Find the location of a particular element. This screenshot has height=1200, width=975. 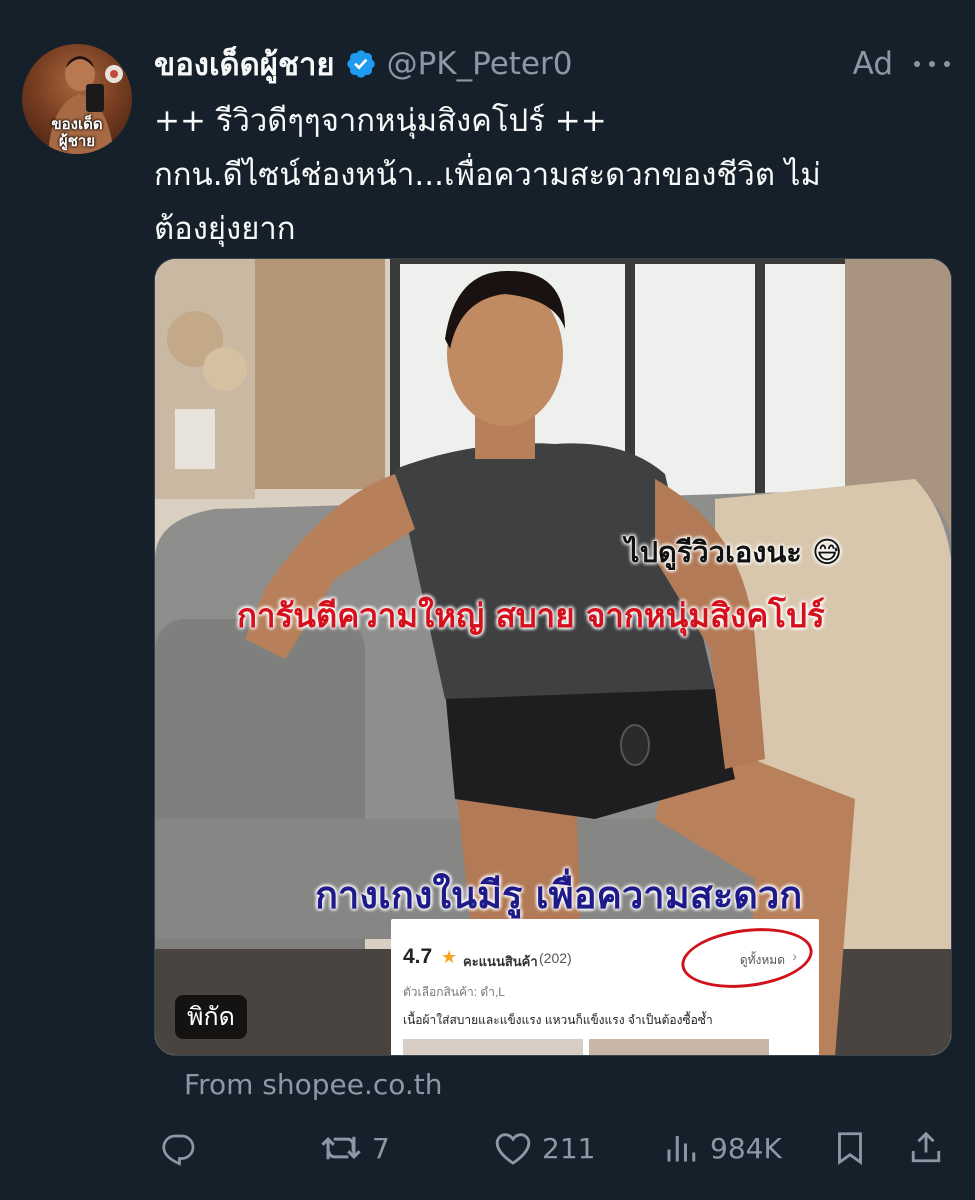

share-icon is located at coordinates (926, 1147).